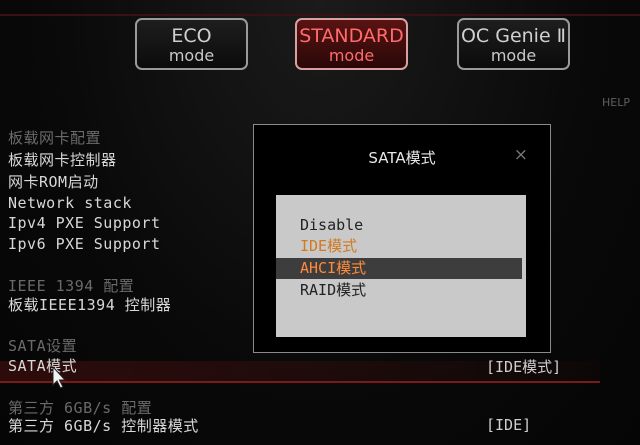  Describe the element at coordinates (333, 268) in the screenshot. I see `option-ahci: AHCI模式` at that location.